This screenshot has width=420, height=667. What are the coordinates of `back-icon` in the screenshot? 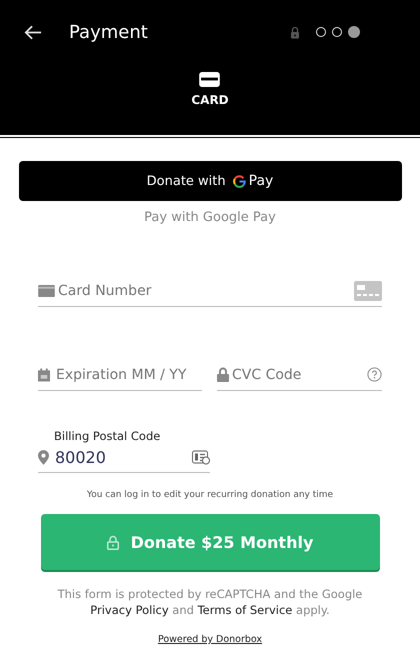 It's located at (33, 32).